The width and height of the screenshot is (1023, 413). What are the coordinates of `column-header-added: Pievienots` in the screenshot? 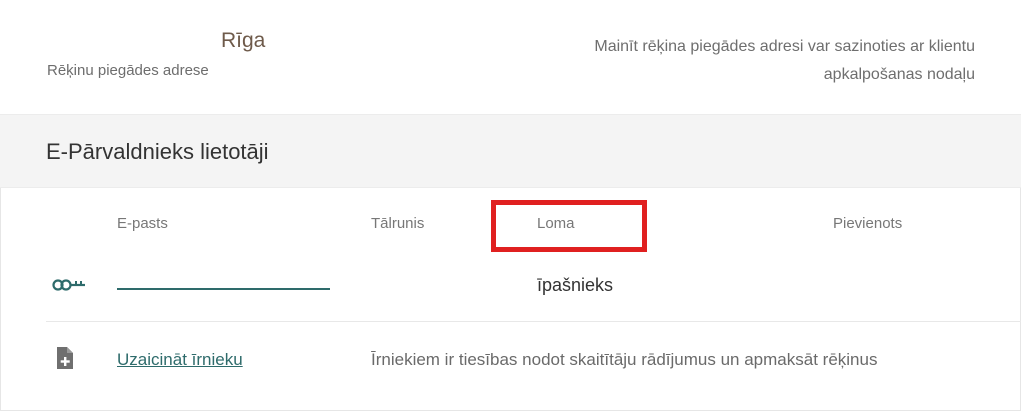 It's located at (868, 223).